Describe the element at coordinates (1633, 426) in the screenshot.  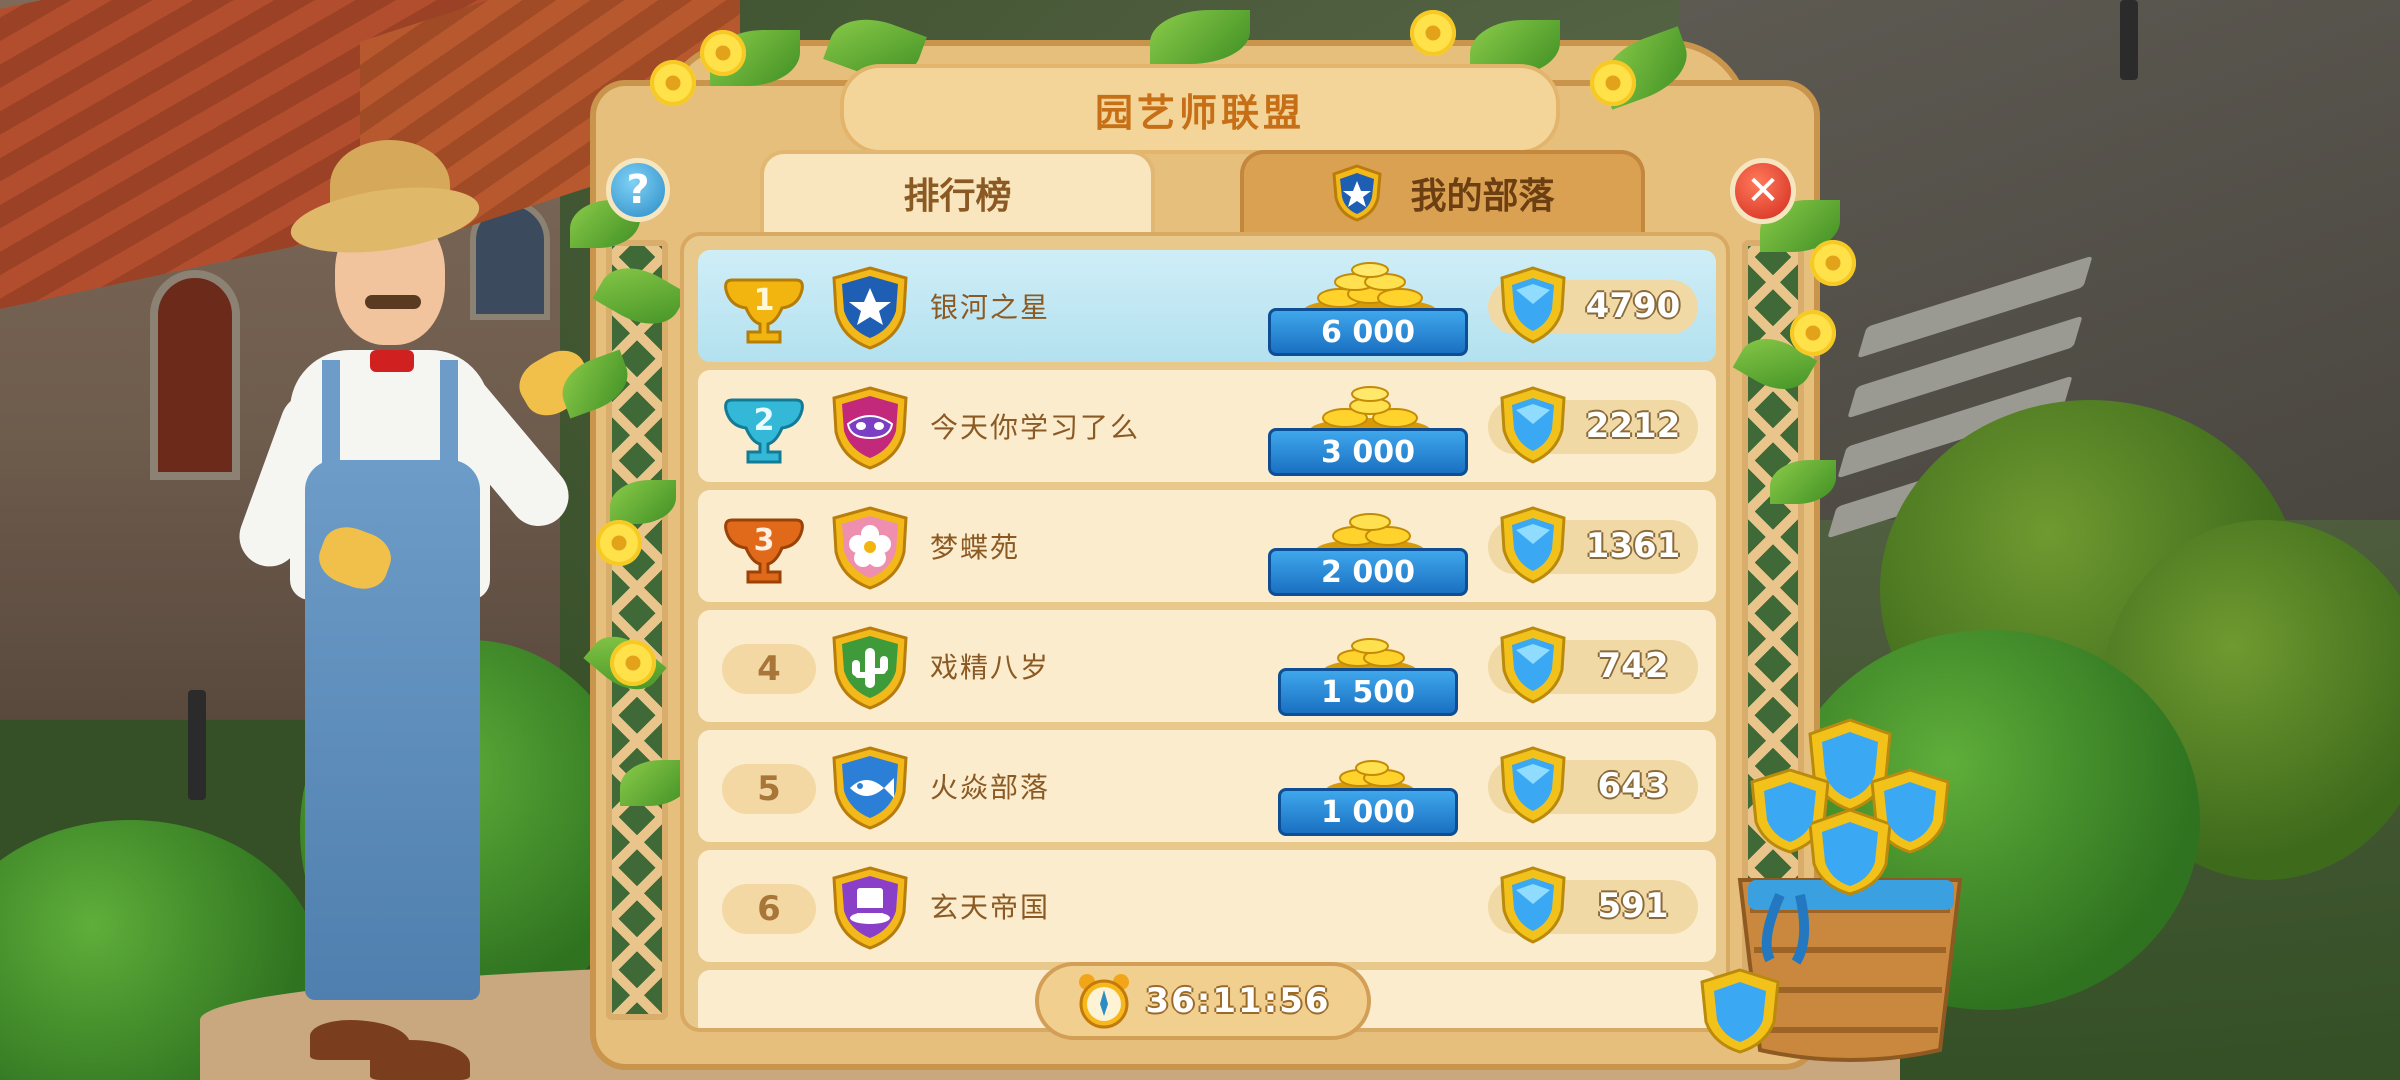
I see `score-value: 2212` at that location.